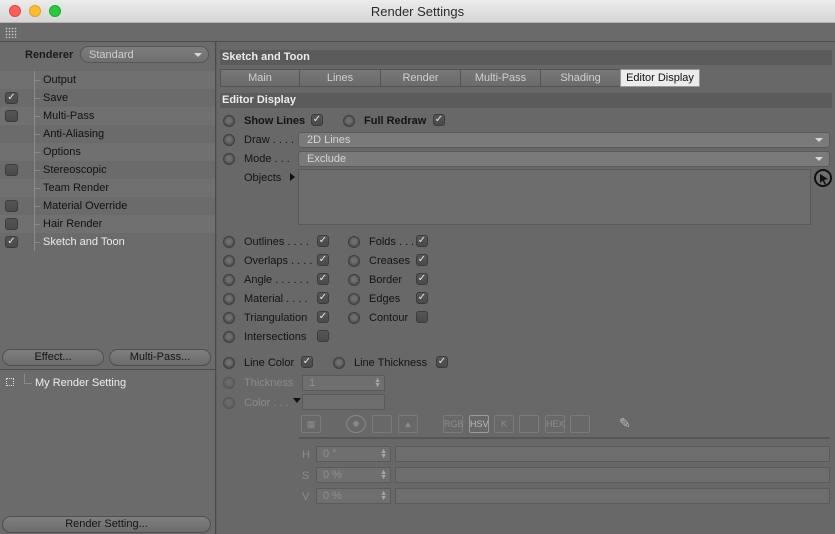 The width and height of the screenshot is (835, 534). What do you see at coordinates (107, 152) in the screenshot?
I see `tree-item-options: Options` at bounding box center [107, 152].